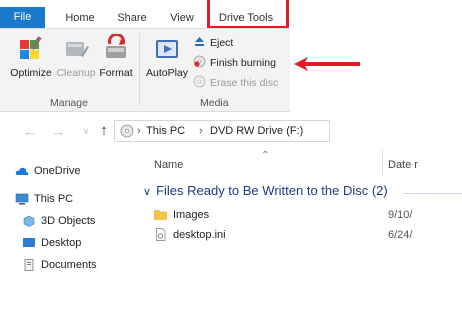 The height and width of the screenshot is (309, 462). What do you see at coordinates (77, 49) in the screenshot?
I see `cleanup-icon` at bounding box center [77, 49].